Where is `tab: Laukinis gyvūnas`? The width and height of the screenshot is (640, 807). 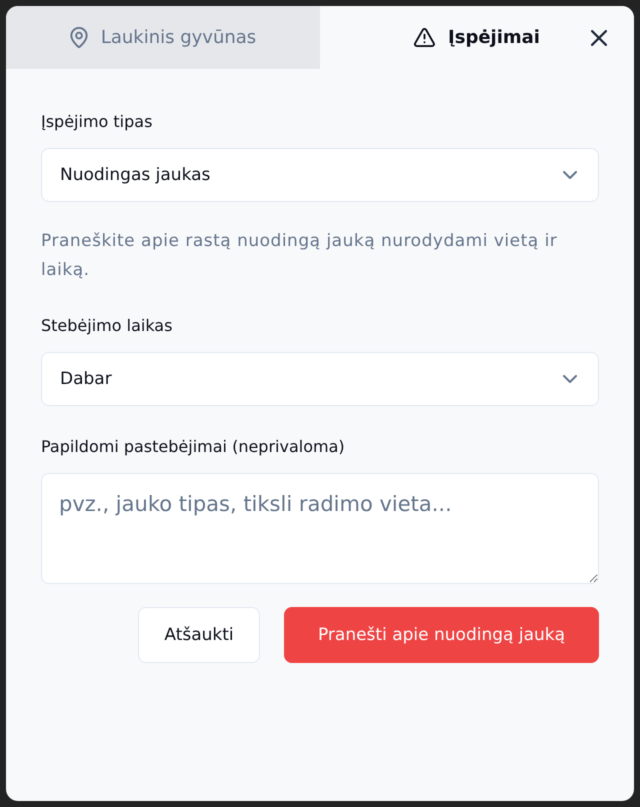
tab: Laukinis gyvūnas is located at coordinates (163, 37).